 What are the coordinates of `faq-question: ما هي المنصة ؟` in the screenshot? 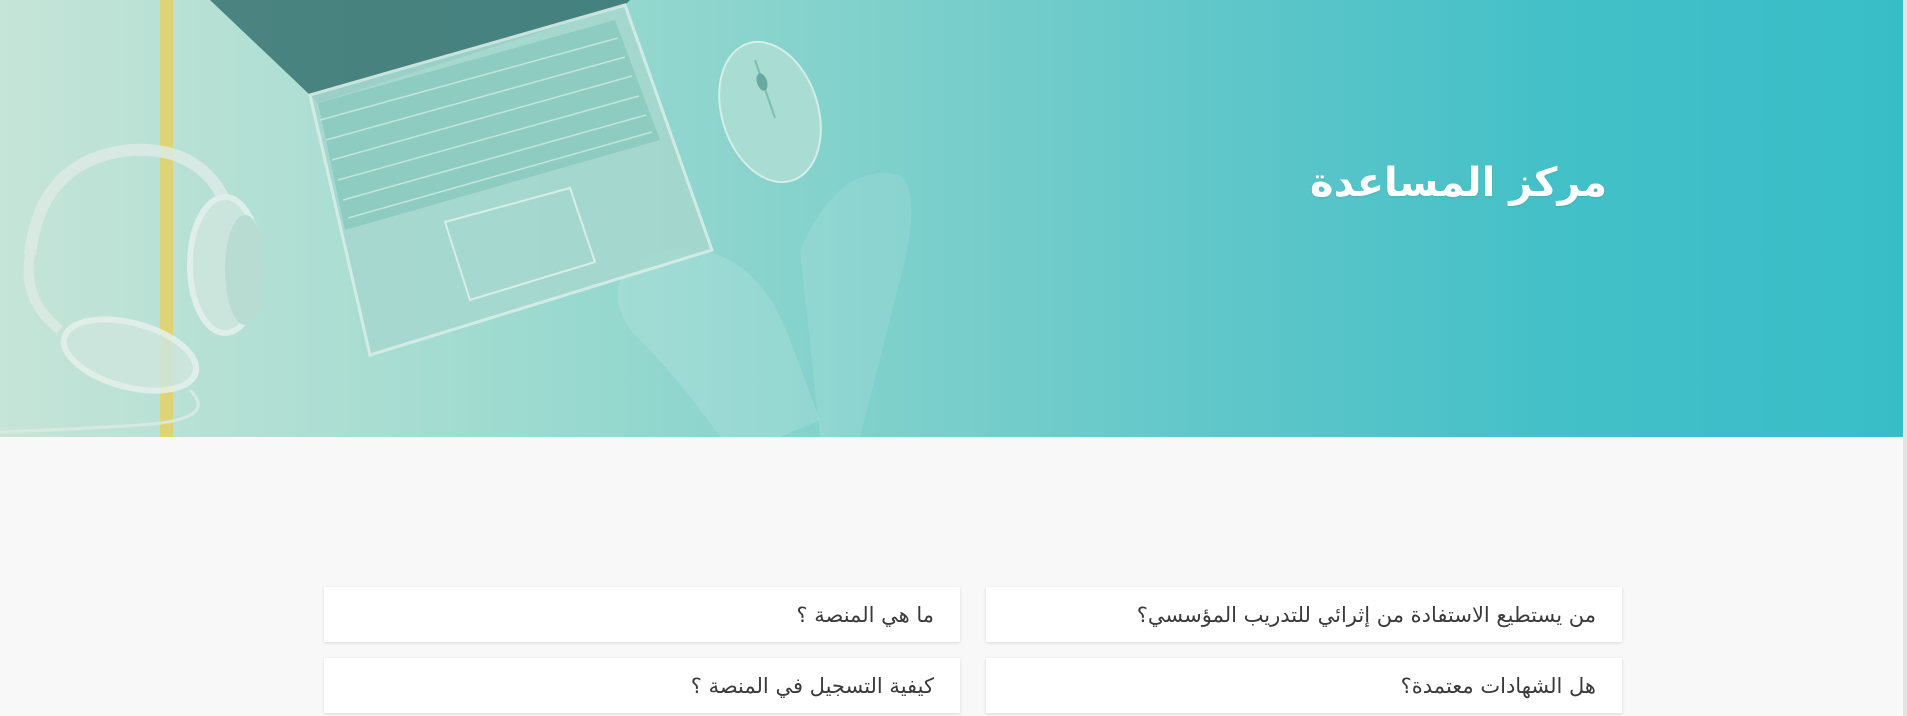 It's located at (865, 614).